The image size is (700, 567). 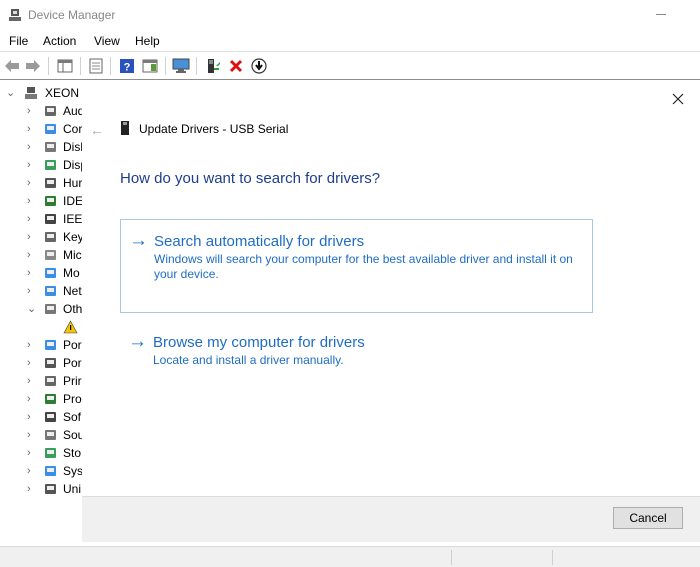 I want to click on tree-item: › Disl, so click(x=41, y=147).